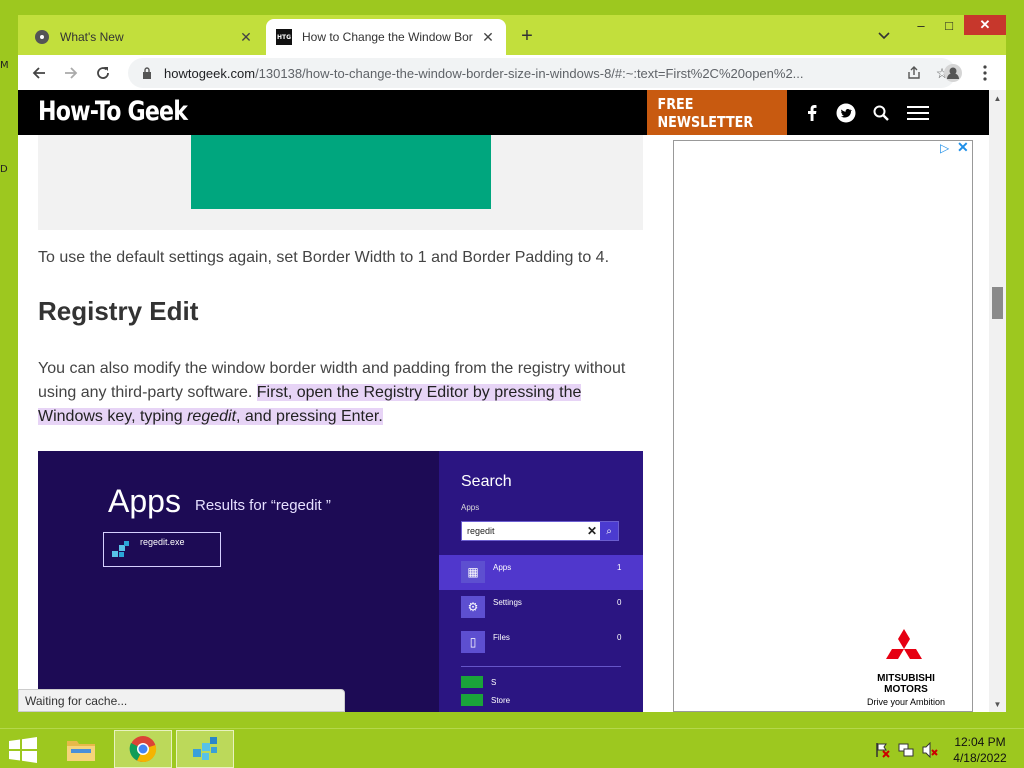  I want to click on gear-icon: ⚙, so click(473, 607).